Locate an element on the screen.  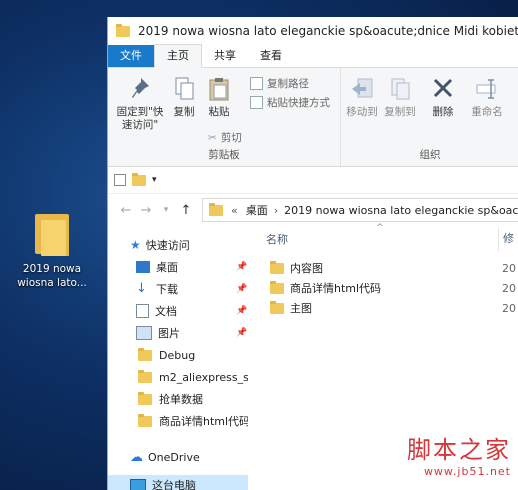
zip-folder-icon is located at coordinates (52, 235).